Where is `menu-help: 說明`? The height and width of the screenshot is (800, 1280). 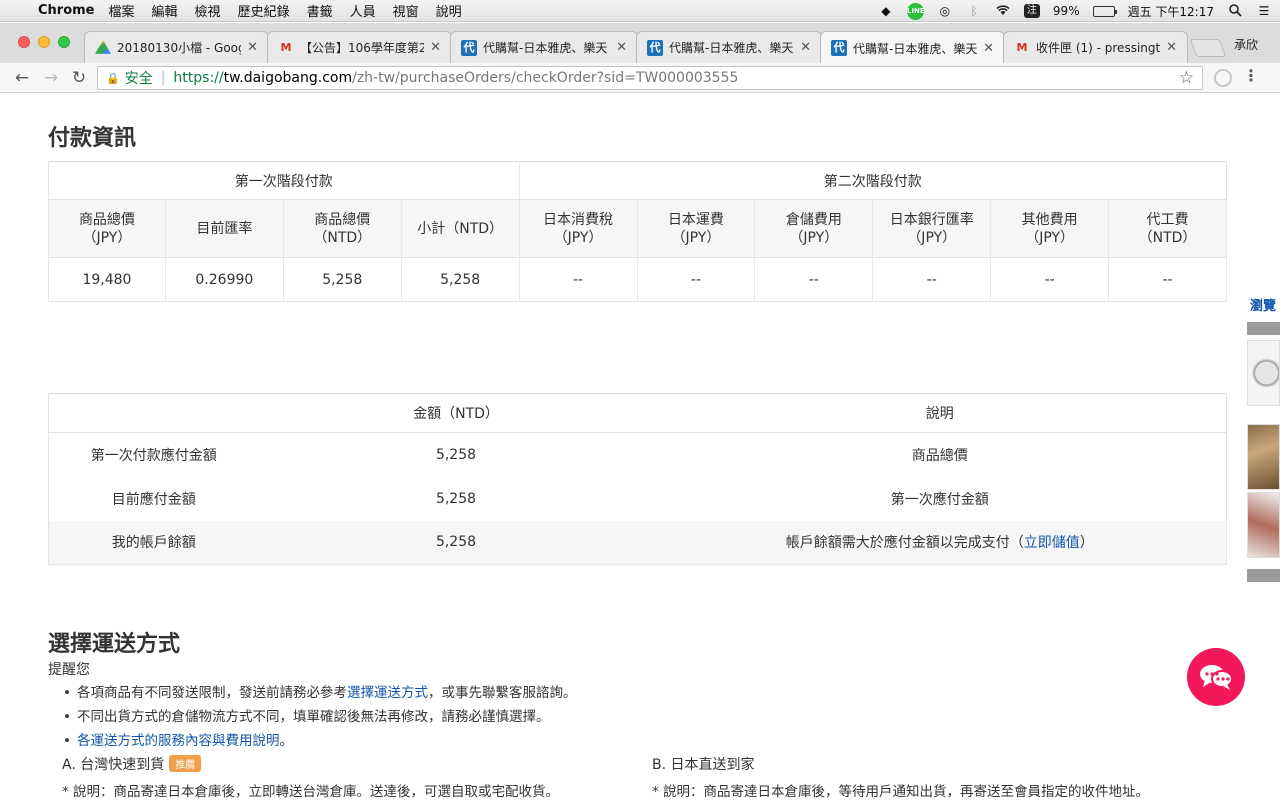 menu-help: 說明 is located at coordinates (449, 10).